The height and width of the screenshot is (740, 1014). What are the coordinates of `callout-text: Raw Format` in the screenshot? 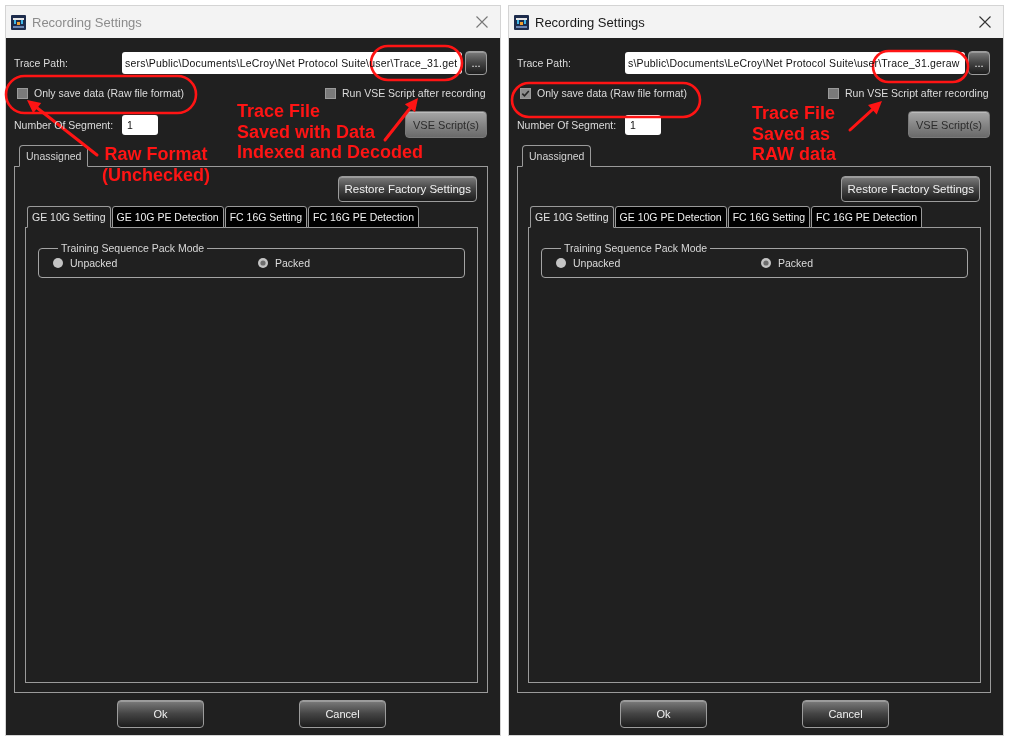 It's located at (156, 154).